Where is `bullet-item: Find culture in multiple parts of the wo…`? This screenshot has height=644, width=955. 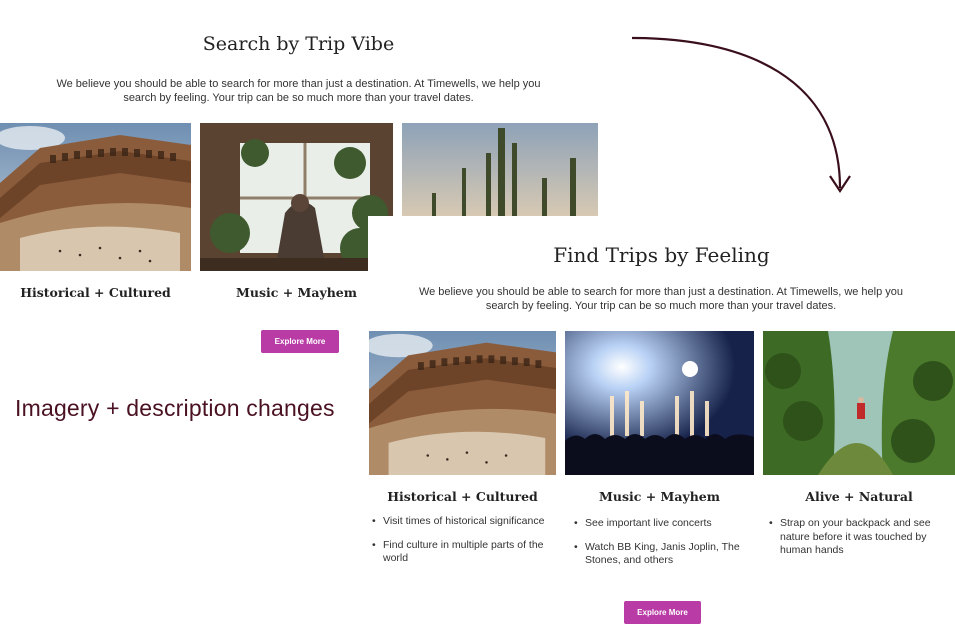
bullet-item: Find culture in multiple parts of the wo… is located at coordinates (465, 552).